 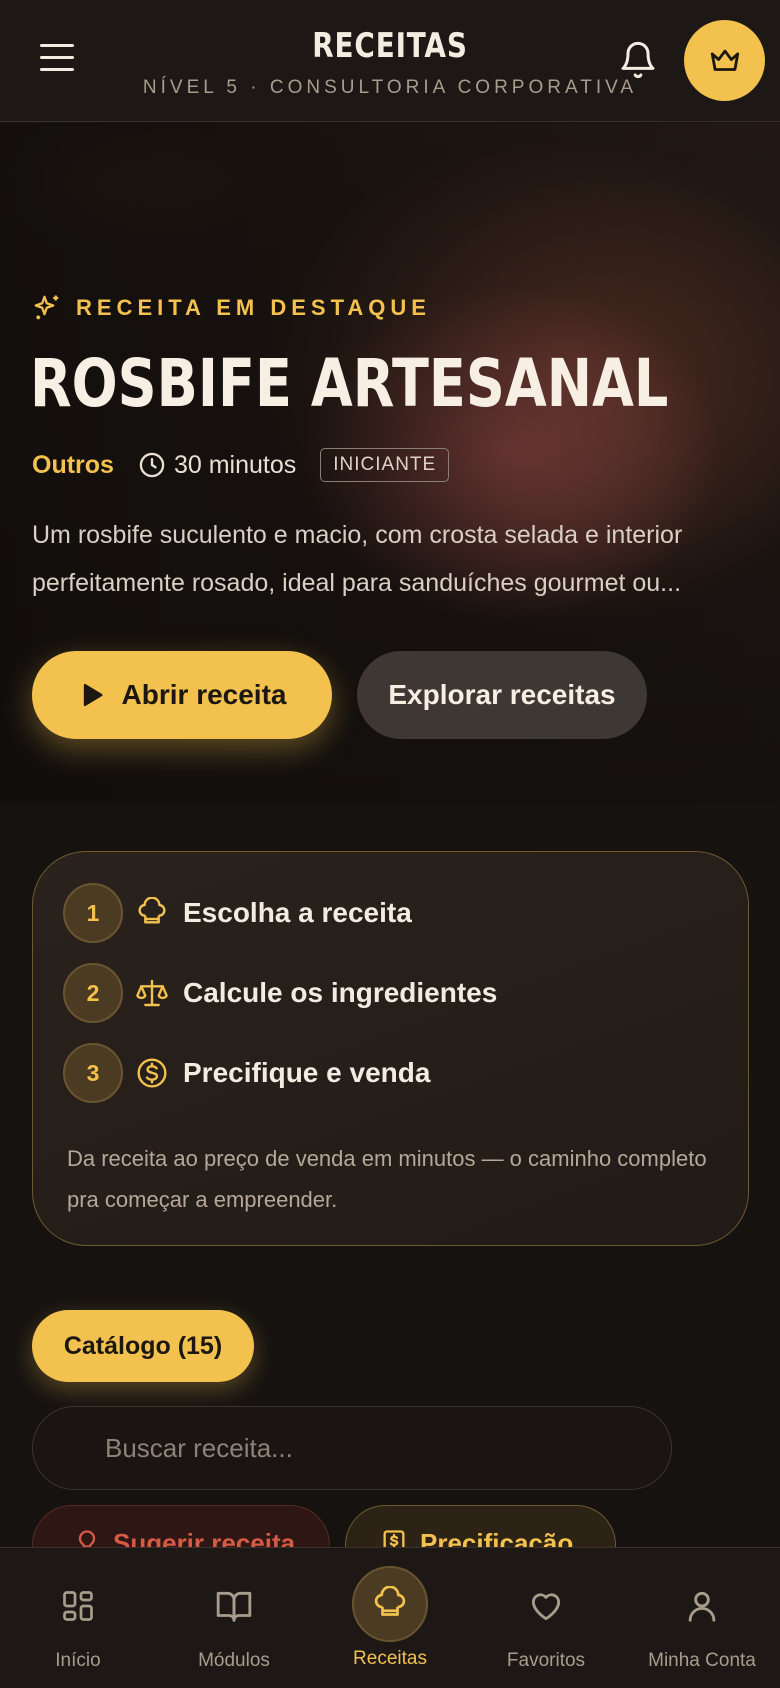 What do you see at coordinates (349, 383) in the screenshot?
I see `recipe-title: ROSBIFE ARTESANAL` at bounding box center [349, 383].